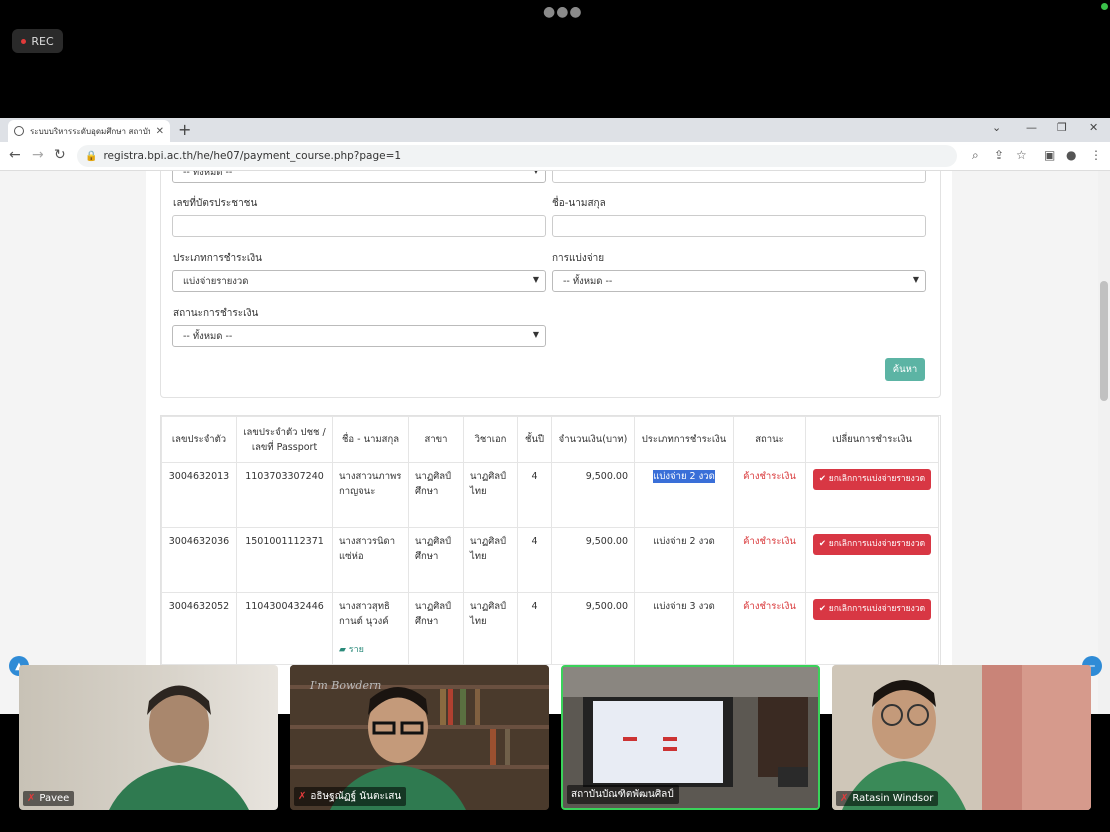 This screenshot has width=1110, height=832. I want to click on zoom-icon: ⌕, so click(975, 155).